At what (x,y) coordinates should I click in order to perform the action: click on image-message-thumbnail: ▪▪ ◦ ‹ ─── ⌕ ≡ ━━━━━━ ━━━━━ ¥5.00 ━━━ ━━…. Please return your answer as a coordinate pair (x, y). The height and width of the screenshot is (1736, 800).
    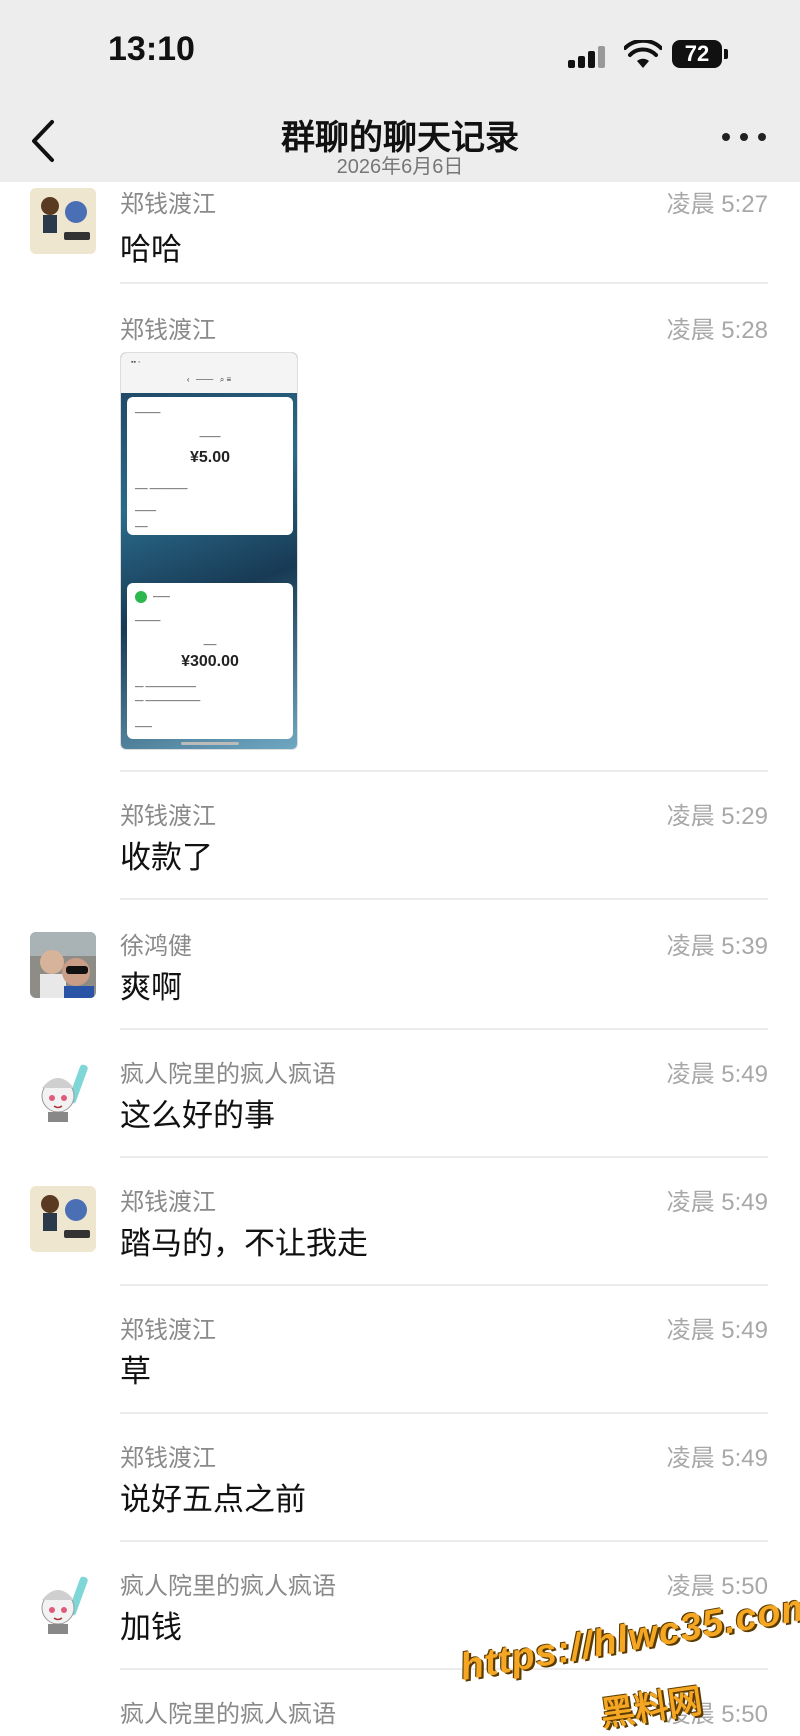
    Looking at the image, I should click on (209, 551).